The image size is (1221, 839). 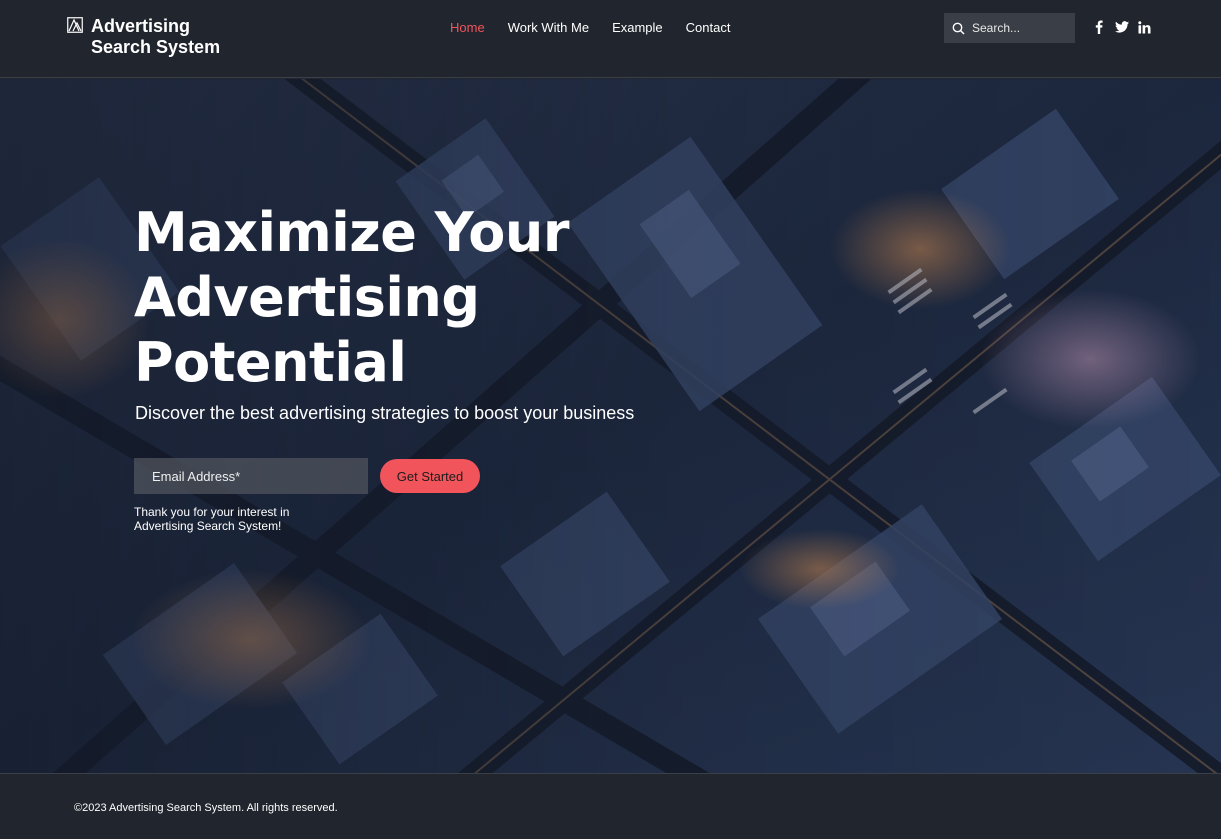 What do you see at coordinates (1098, 27) in the screenshot?
I see `facebook-icon` at bounding box center [1098, 27].